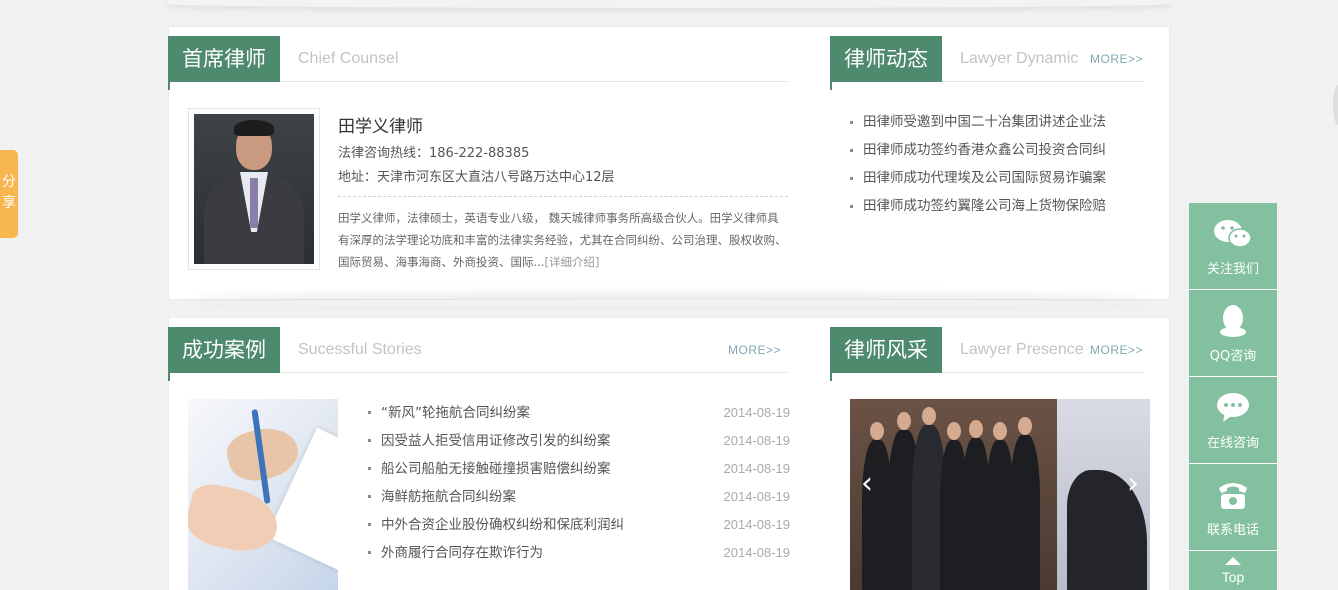 Image resolution: width=1338 pixels, height=590 pixels. I want to click on contact-phone-label: 联系电话, so click(1232, 530).